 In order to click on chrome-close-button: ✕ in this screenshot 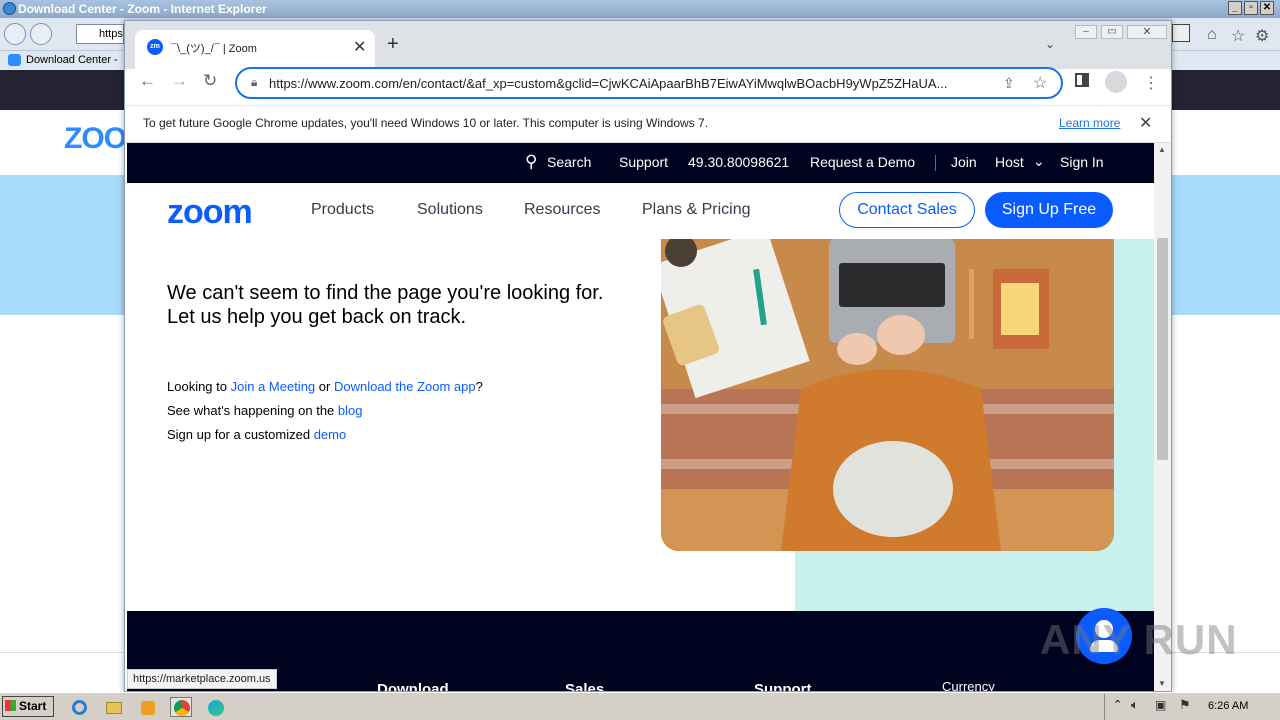, I will do `click(1147, 32)`.